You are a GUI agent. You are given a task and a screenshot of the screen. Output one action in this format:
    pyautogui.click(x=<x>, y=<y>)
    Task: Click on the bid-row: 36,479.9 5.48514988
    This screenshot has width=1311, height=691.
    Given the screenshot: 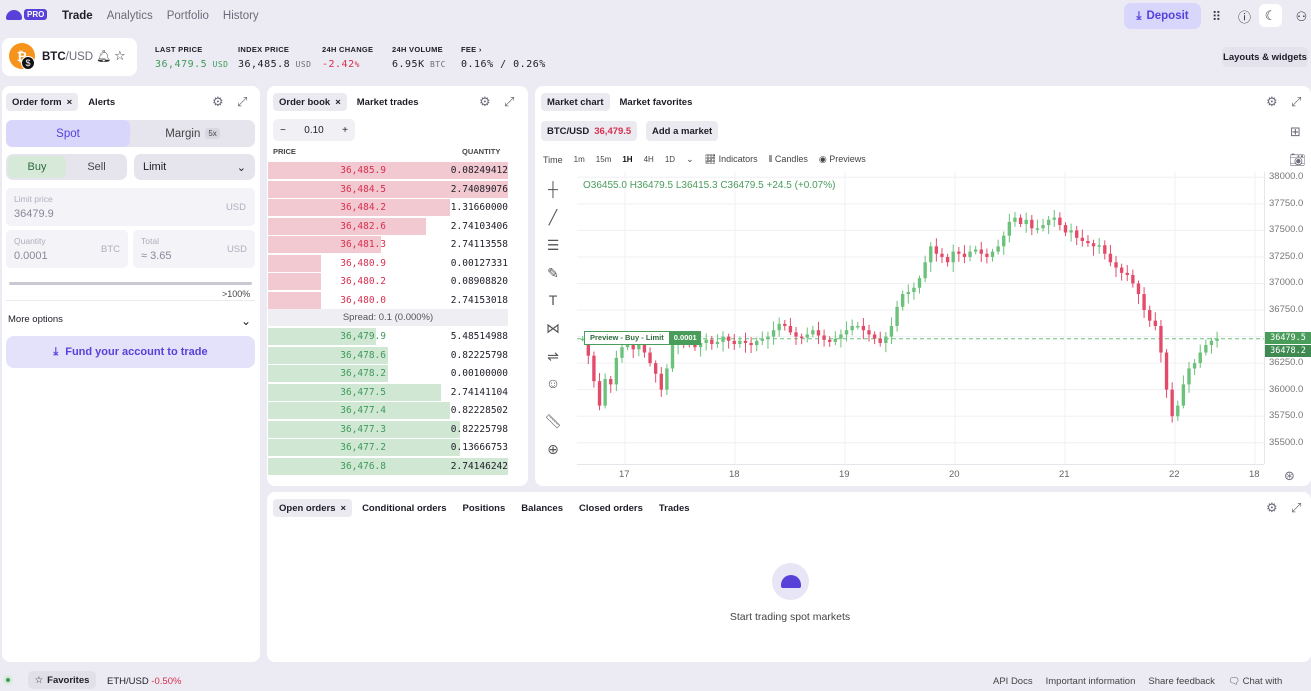 What is the action you would take?
    pyautogui.click(x=388, y=336)
    